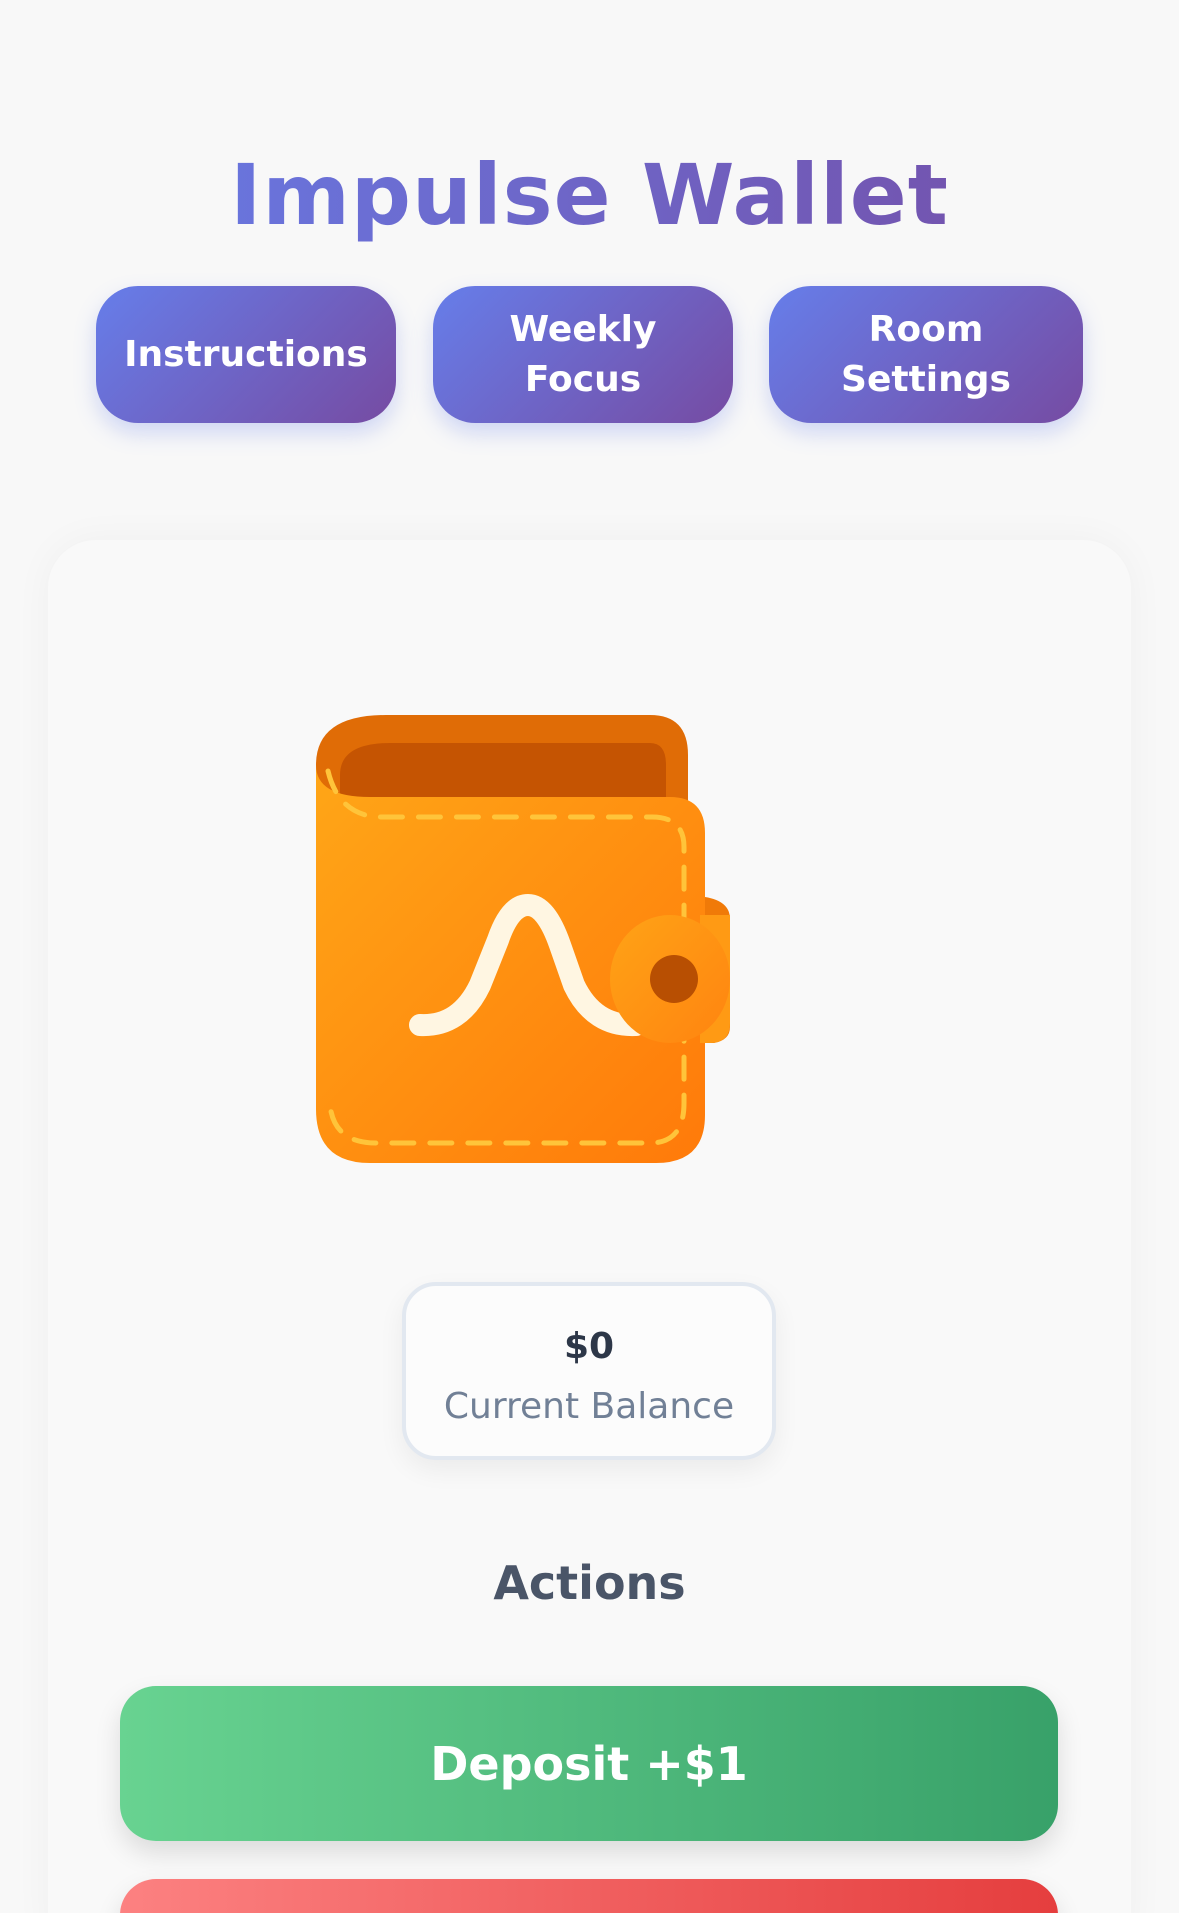 The width and height of the screenshot is (1179, 1913). I want to click on balance-value: $0, so click(589, 1346).